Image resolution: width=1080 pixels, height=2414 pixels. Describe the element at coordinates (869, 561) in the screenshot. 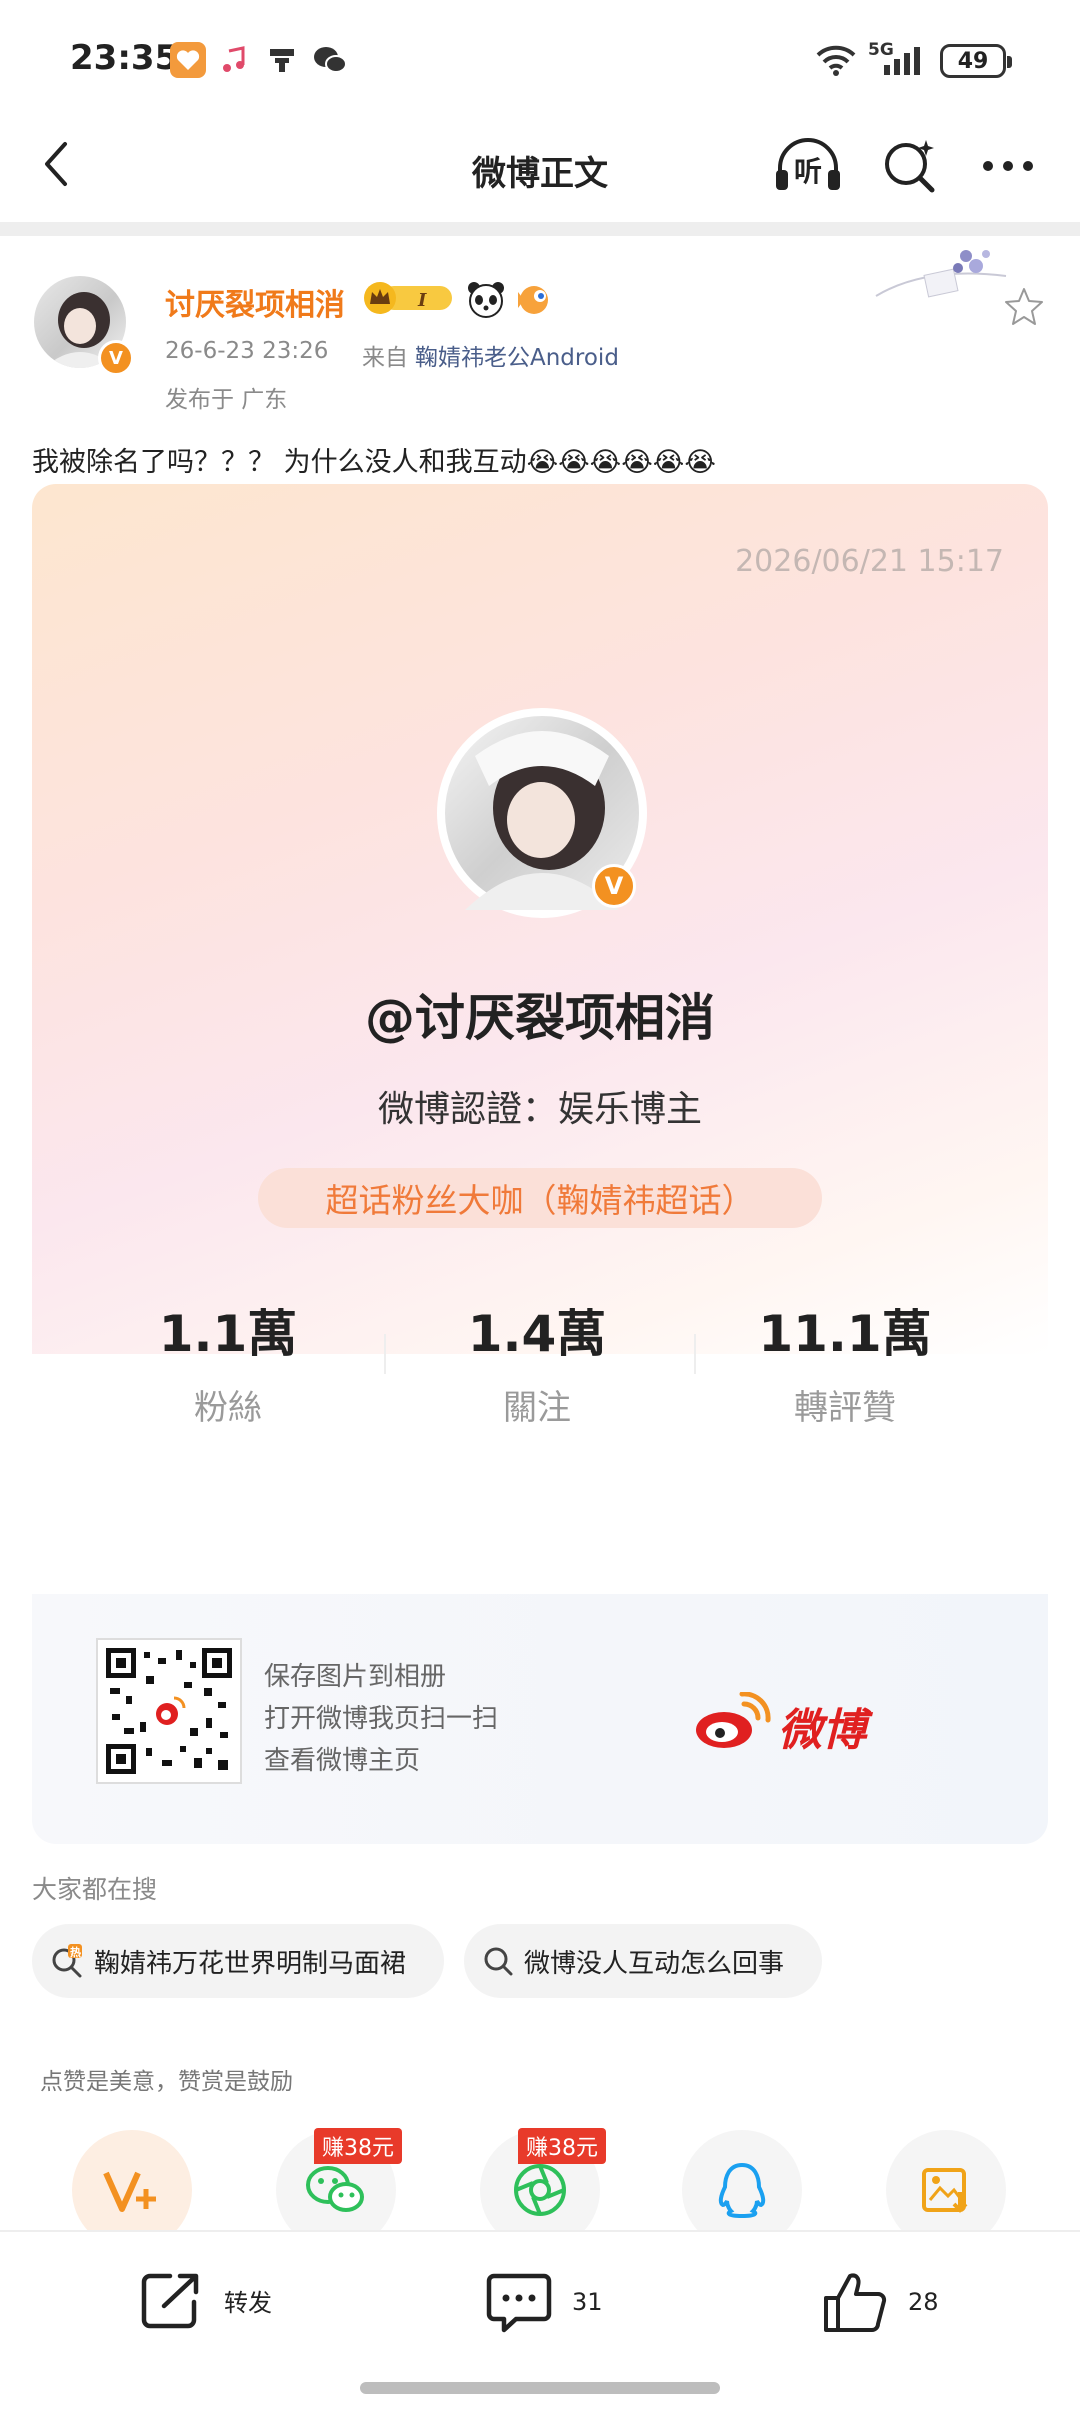

I see `card-date: 2026/06/21 15:17` at that location.